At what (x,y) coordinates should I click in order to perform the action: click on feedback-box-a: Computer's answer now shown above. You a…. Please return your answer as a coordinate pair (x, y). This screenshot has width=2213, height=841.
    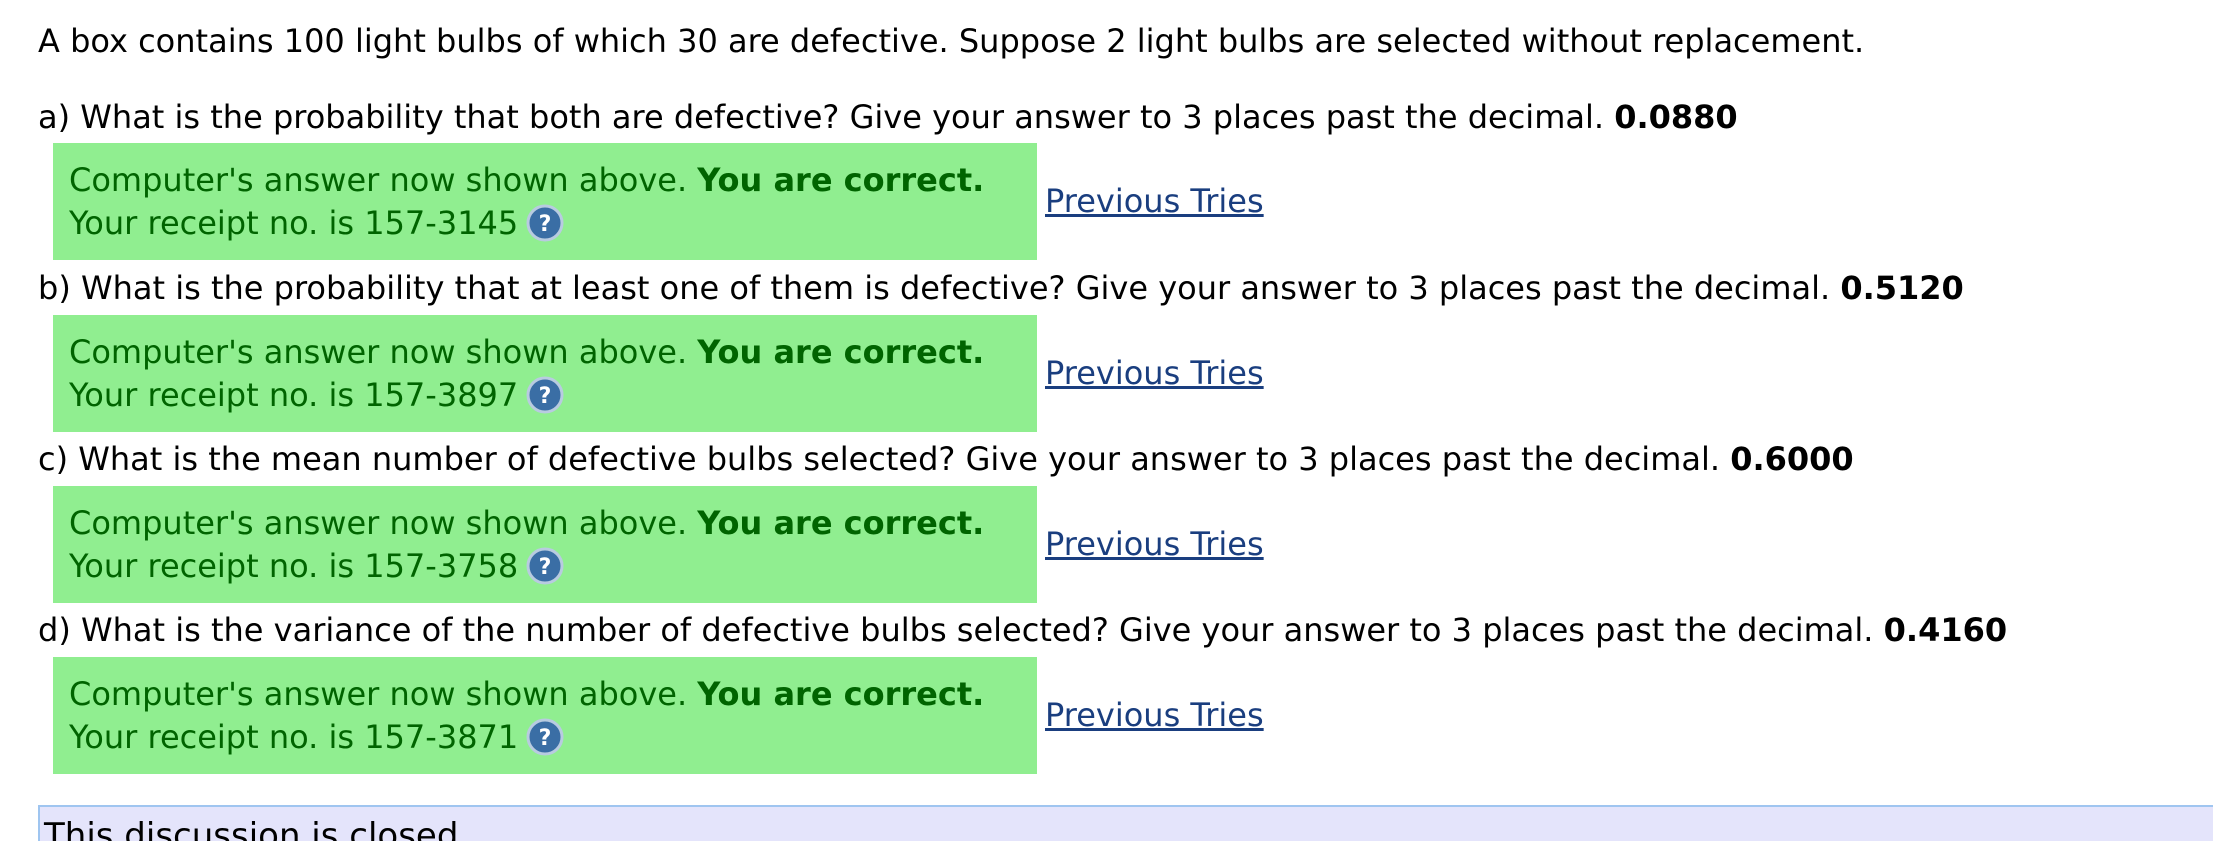
    Looking at the image, I should click on (545, 201).